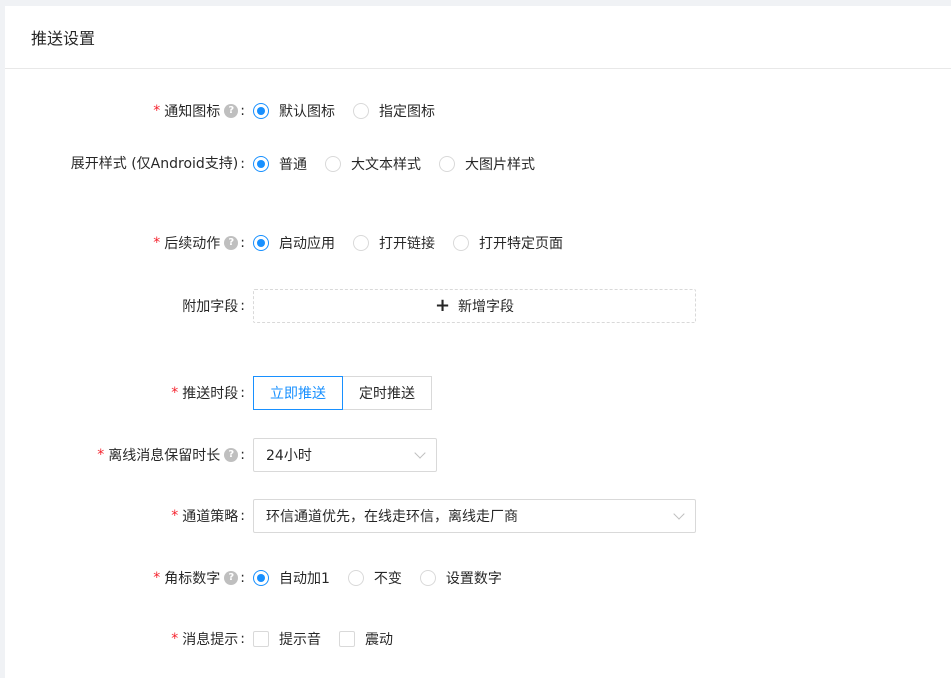 This screenshot has width=951, height=678. I want to click on row-offline-retention: * 离线消息保留时长 ? : 24小时, so click(478, 455).